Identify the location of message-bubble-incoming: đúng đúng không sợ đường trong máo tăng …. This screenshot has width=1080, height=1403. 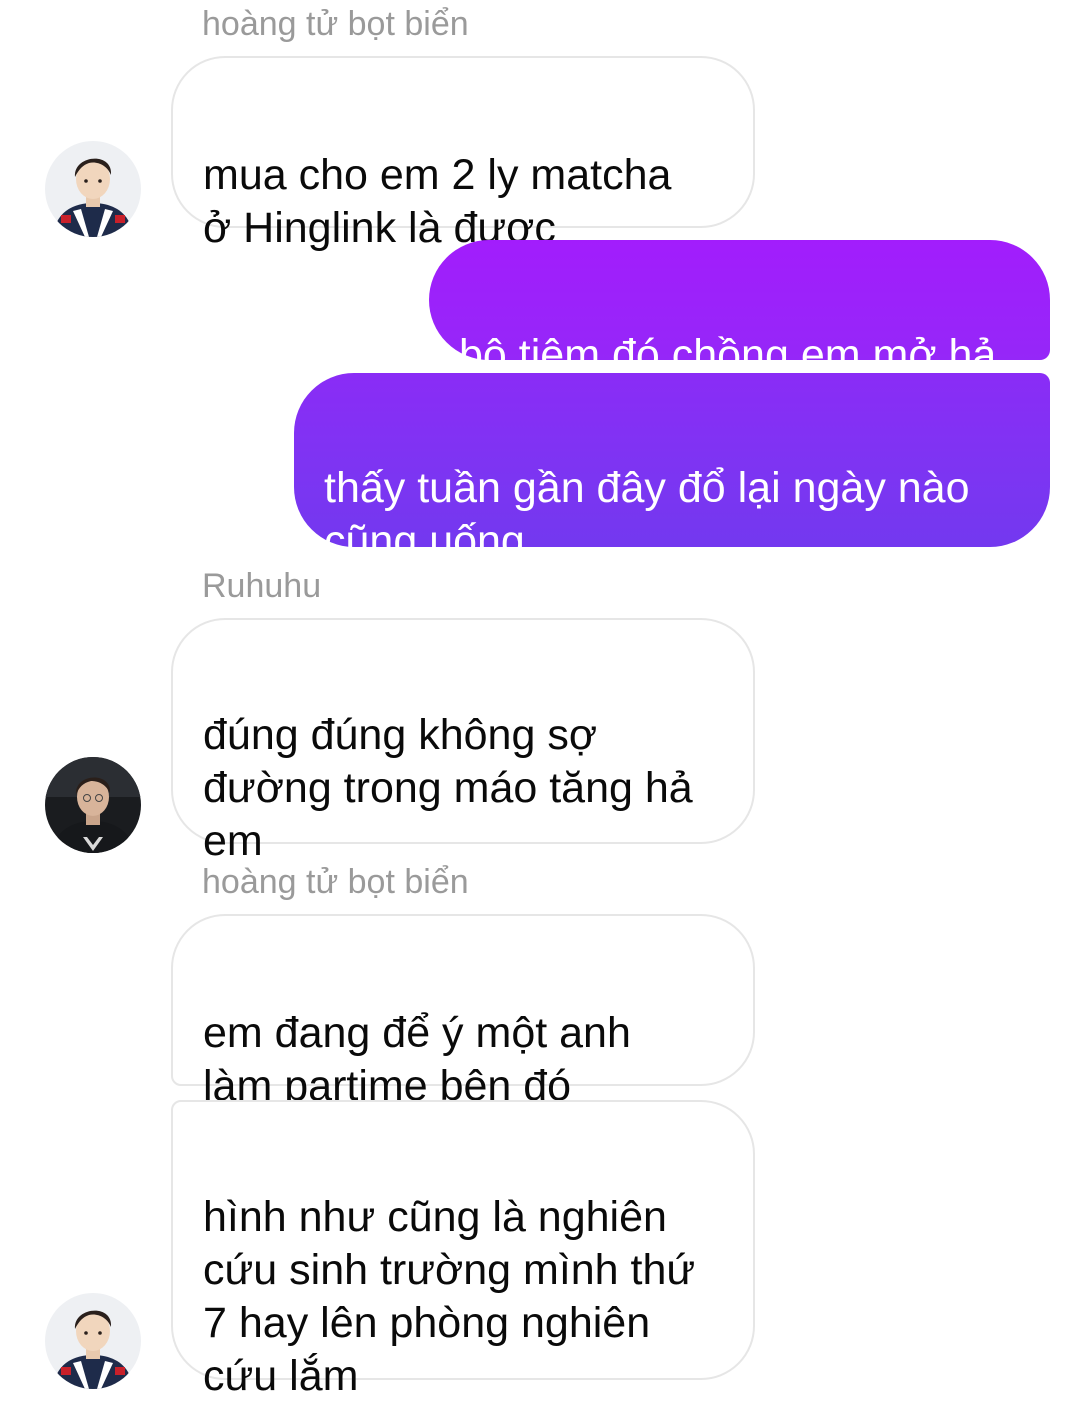
(463, 741).